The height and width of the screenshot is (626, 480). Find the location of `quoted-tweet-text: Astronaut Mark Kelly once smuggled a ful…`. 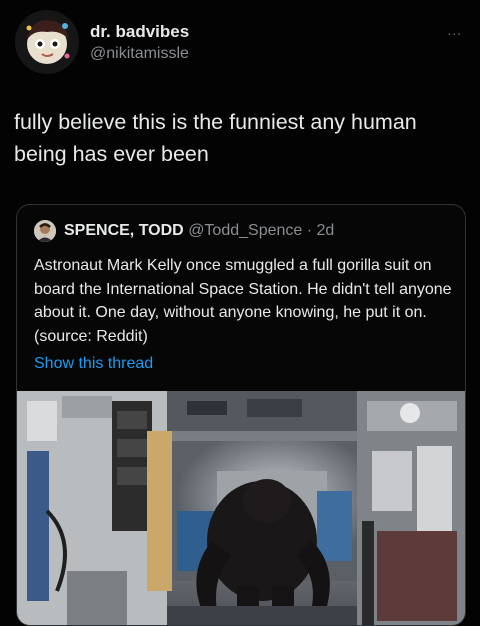

quoted-tweet-text: Astronaut Mark Kelly once smuggled a ful… is located at coordinates (243, 301).